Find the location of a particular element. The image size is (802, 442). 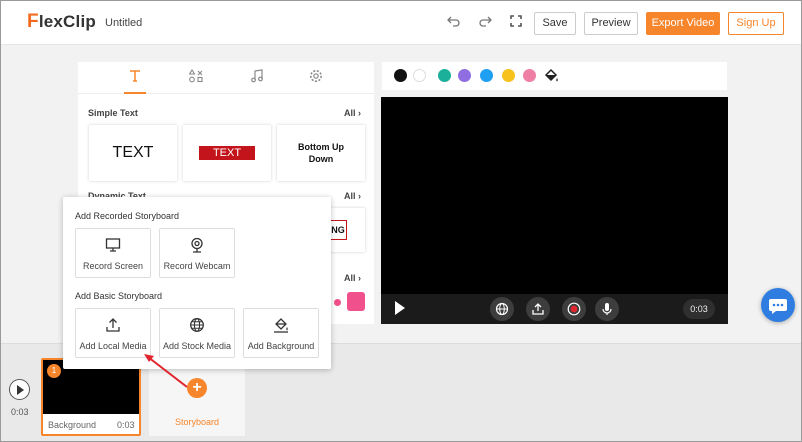

monitor-icon is located at coordinates (113, 245).